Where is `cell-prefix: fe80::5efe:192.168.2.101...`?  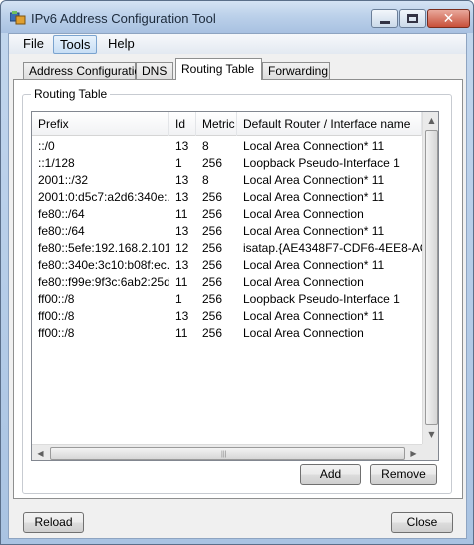 cell-prefix: fe80::5efe:192.168.2.101... is located at coordinates (103, 248).